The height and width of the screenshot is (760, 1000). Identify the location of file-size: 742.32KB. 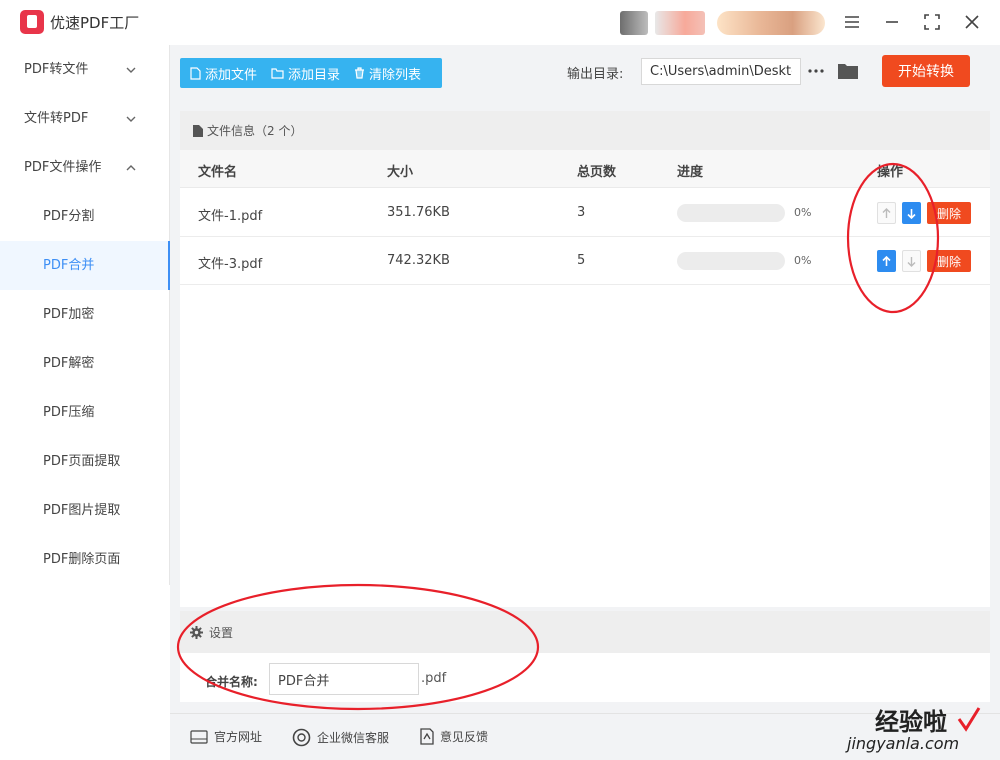
(418, 260).